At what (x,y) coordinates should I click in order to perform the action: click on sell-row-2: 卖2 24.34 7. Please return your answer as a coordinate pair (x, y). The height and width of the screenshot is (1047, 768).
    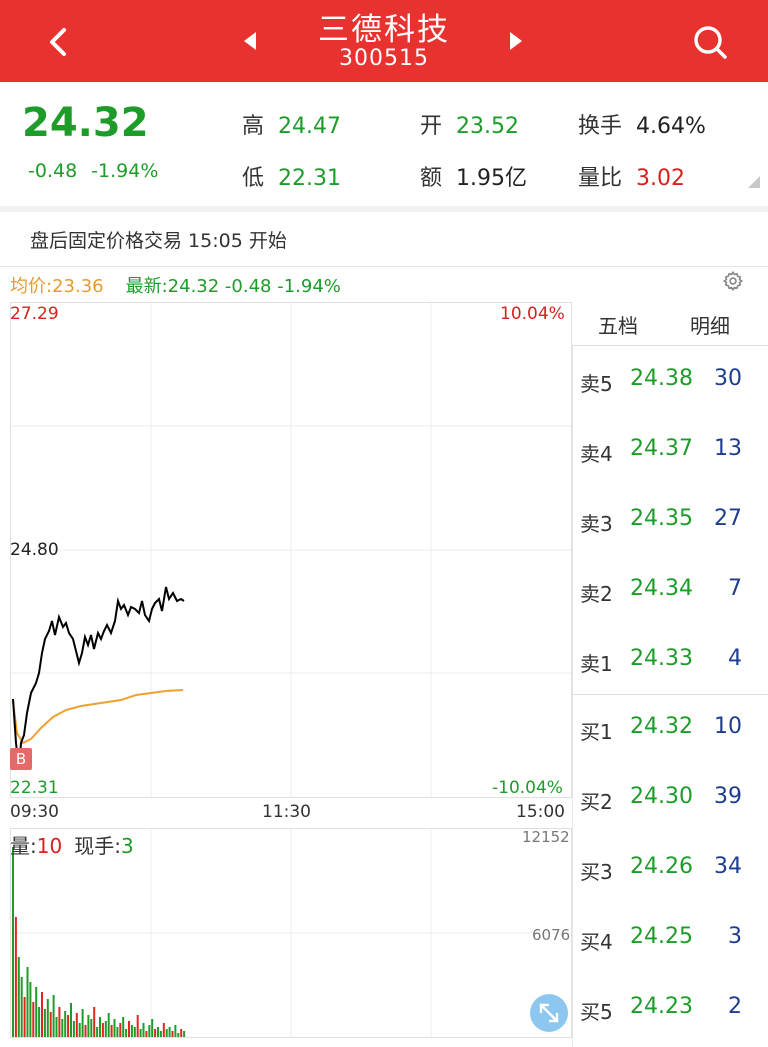
    Looking at the image, I should click on (670, 591).